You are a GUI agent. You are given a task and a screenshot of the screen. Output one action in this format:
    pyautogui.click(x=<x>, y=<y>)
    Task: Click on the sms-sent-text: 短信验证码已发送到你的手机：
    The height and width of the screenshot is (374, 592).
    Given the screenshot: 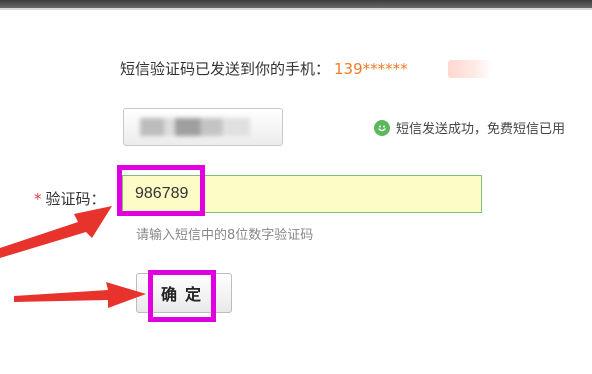 What is the action you would take?
    pyautogui.click(x=225, y=69)
    